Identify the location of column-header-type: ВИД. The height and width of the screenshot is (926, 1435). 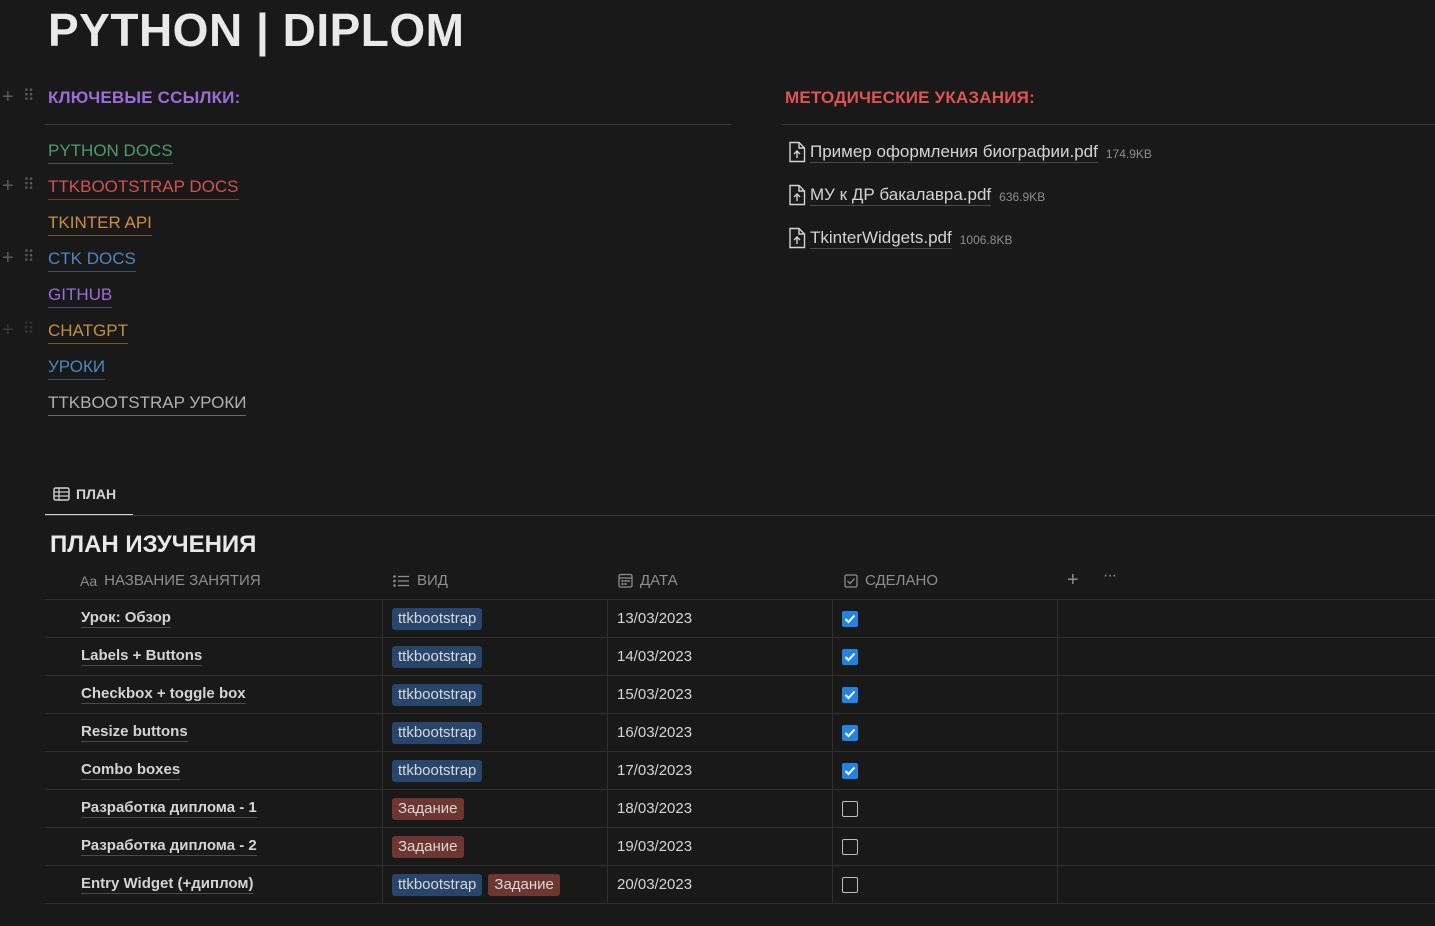
(420, 580).